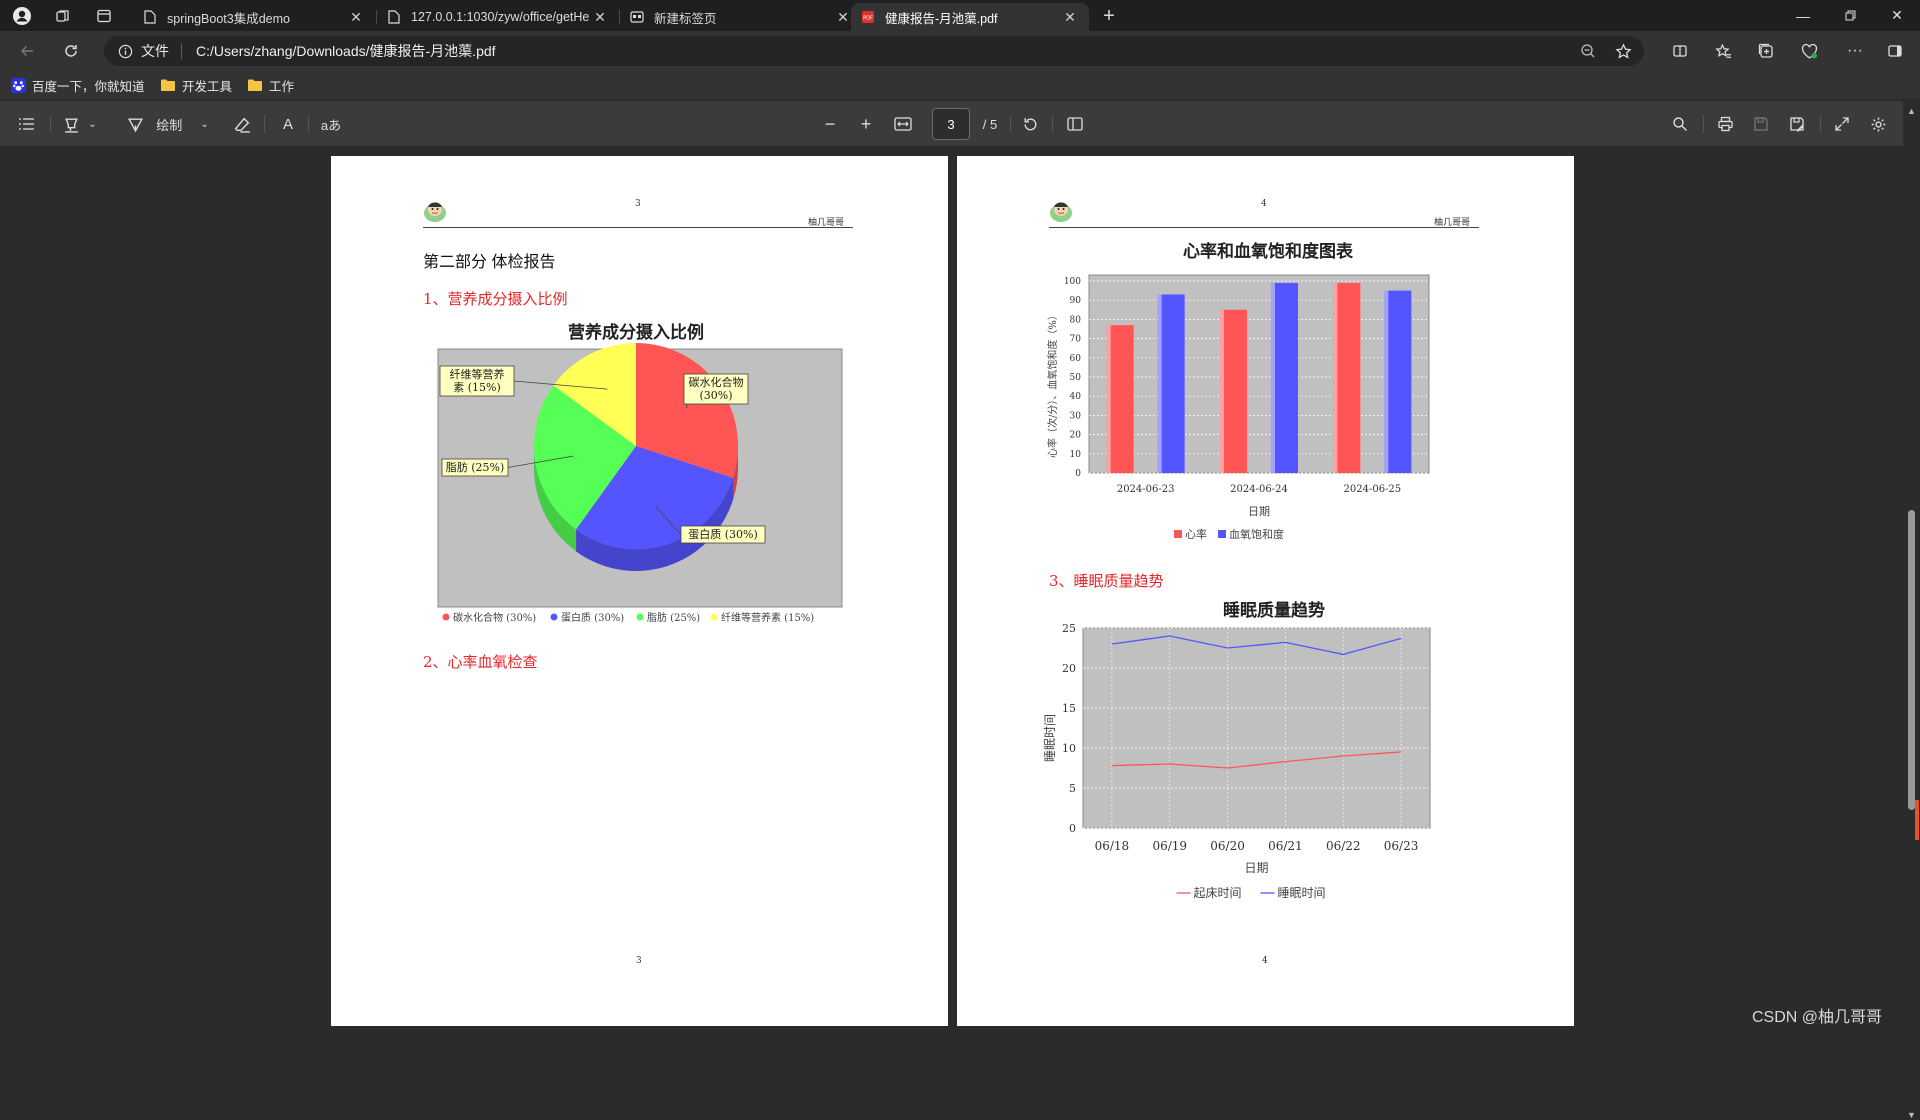  Describe the element at coordinates (1274, 610) in the screenshot. I see `chart-title: 睡眠质量趋势` at that location.